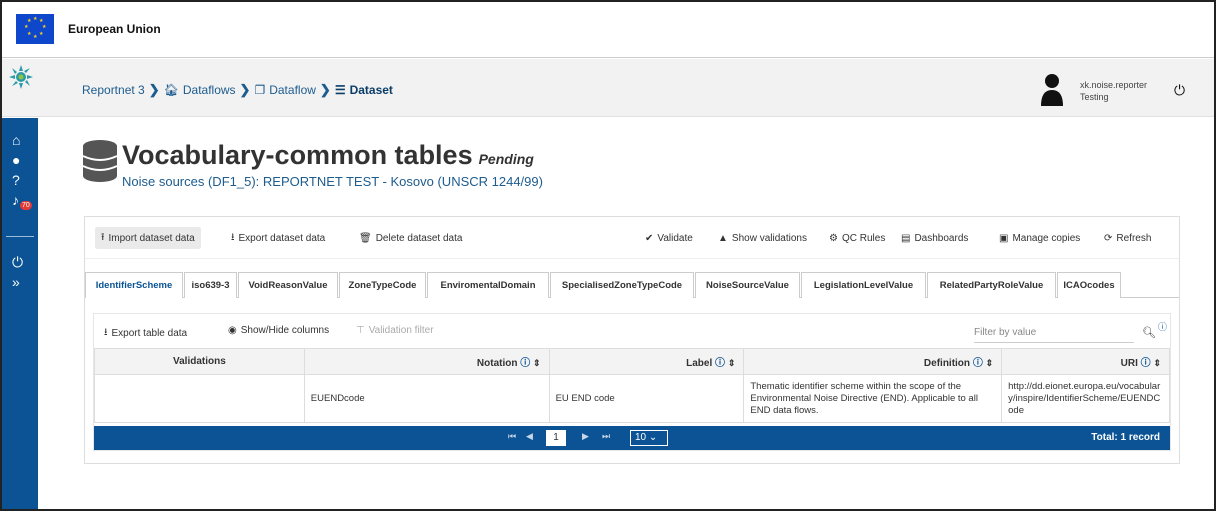 This screenshot has height=511, width=1216. Describe the element at coordinates (395, 330) in the screenshot. I see `validation-filter-button: ⊤ Validation filter` at that location.